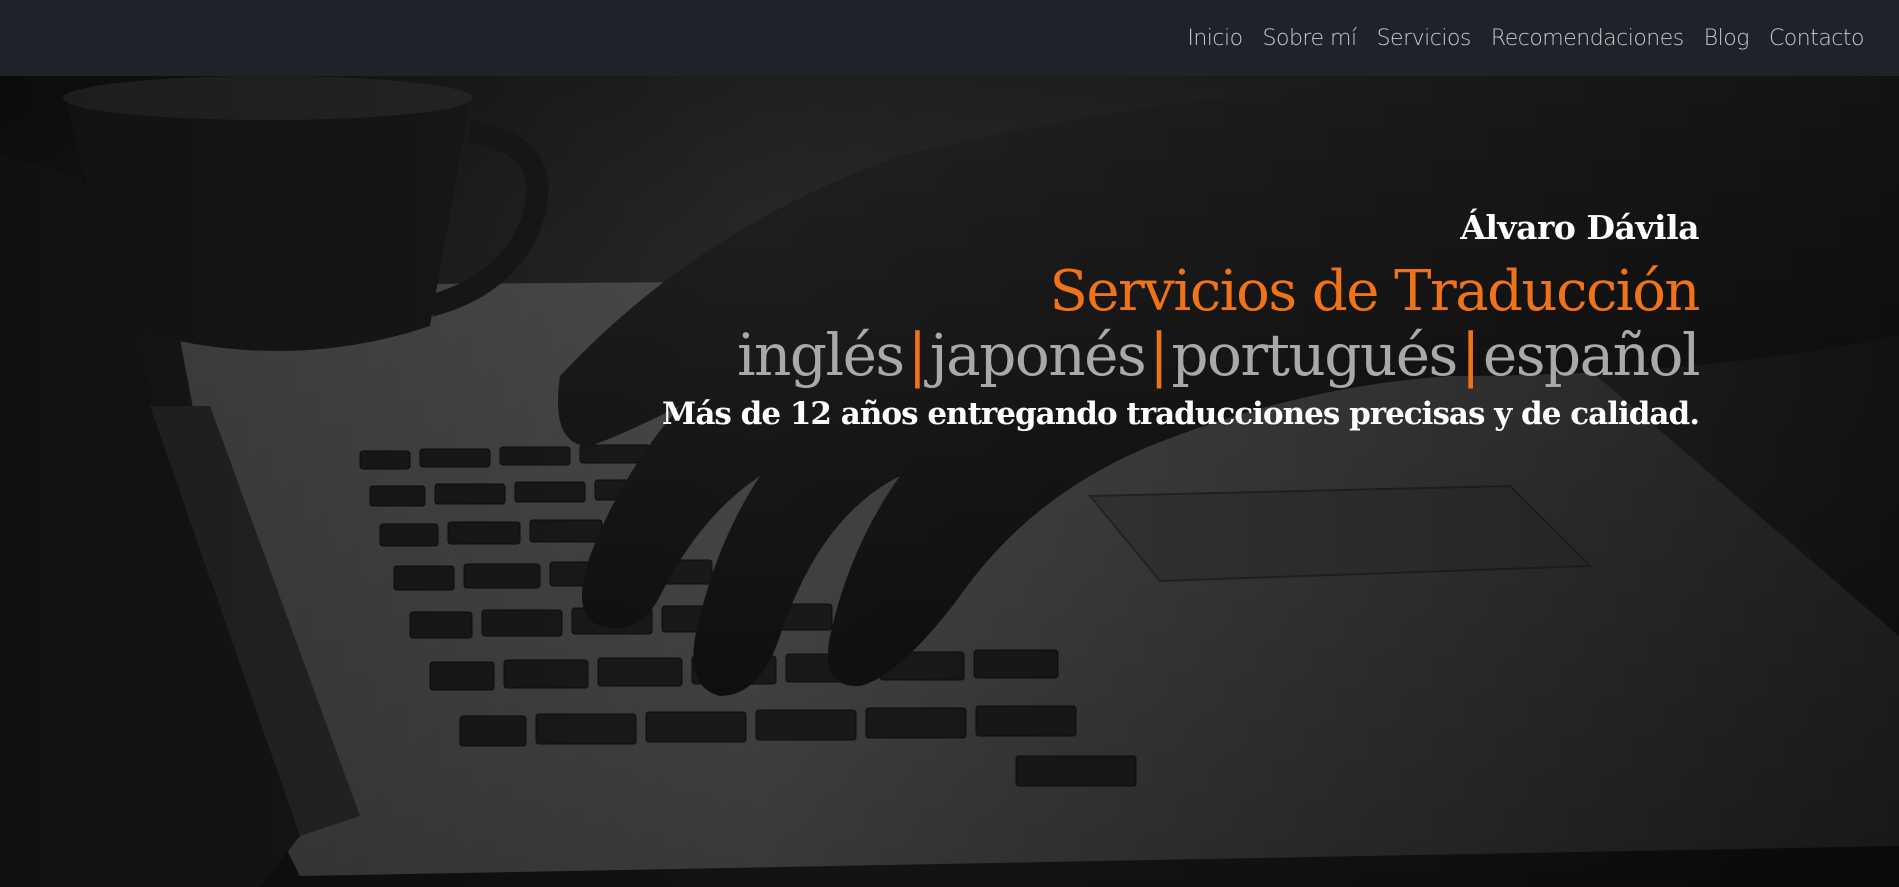  What do you see at coordinates (1579, 227) in the screenshot?
I see `author-name: Álvaro Dávila` at bounding box center [1579, 227].